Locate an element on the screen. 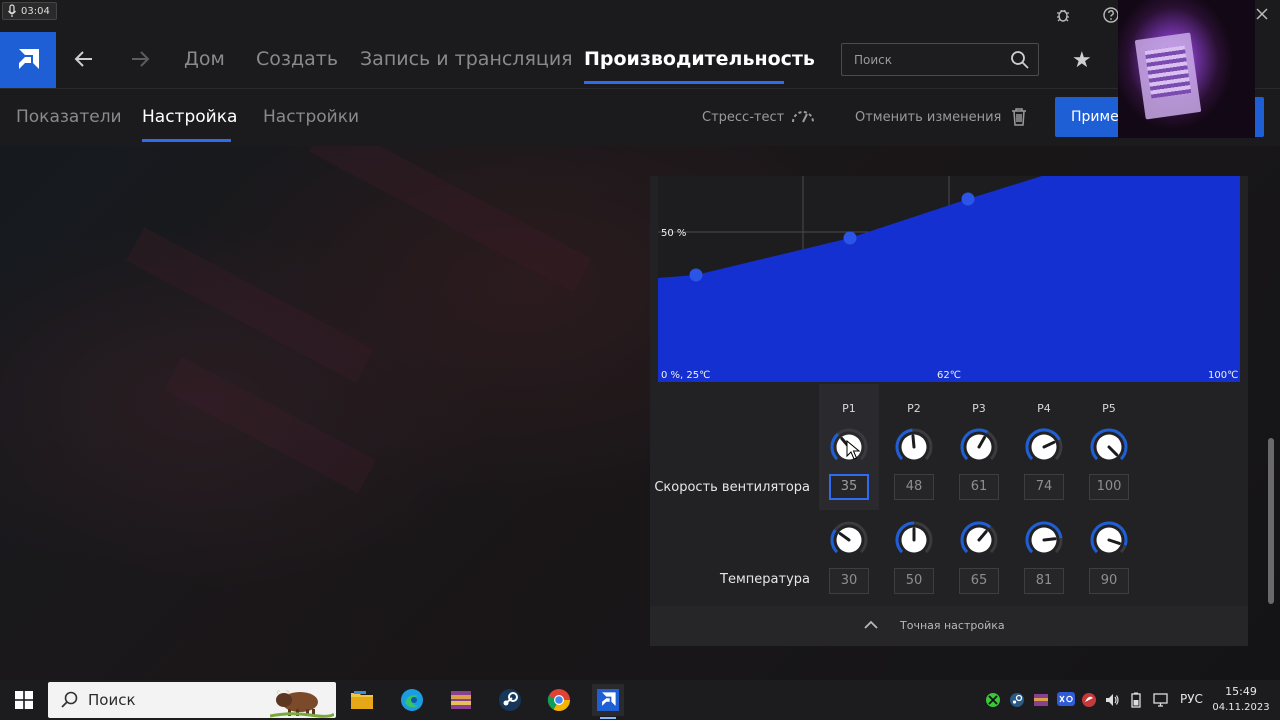  search-box is located at coordinates (940, 59).